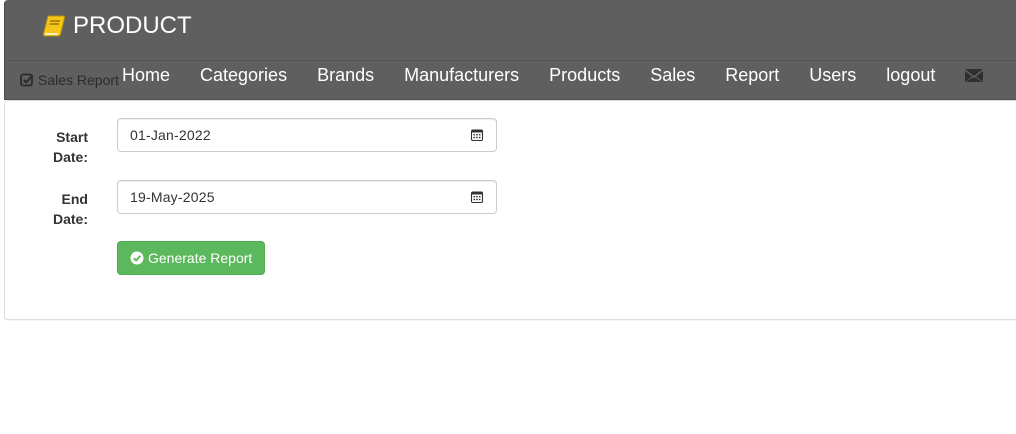 Image resolution: width=1016 pixels, height=434 pixels. Describe the element at coordinates (132, 25) in the screenshot. I see `brand-title: PRODUCT` at that location.